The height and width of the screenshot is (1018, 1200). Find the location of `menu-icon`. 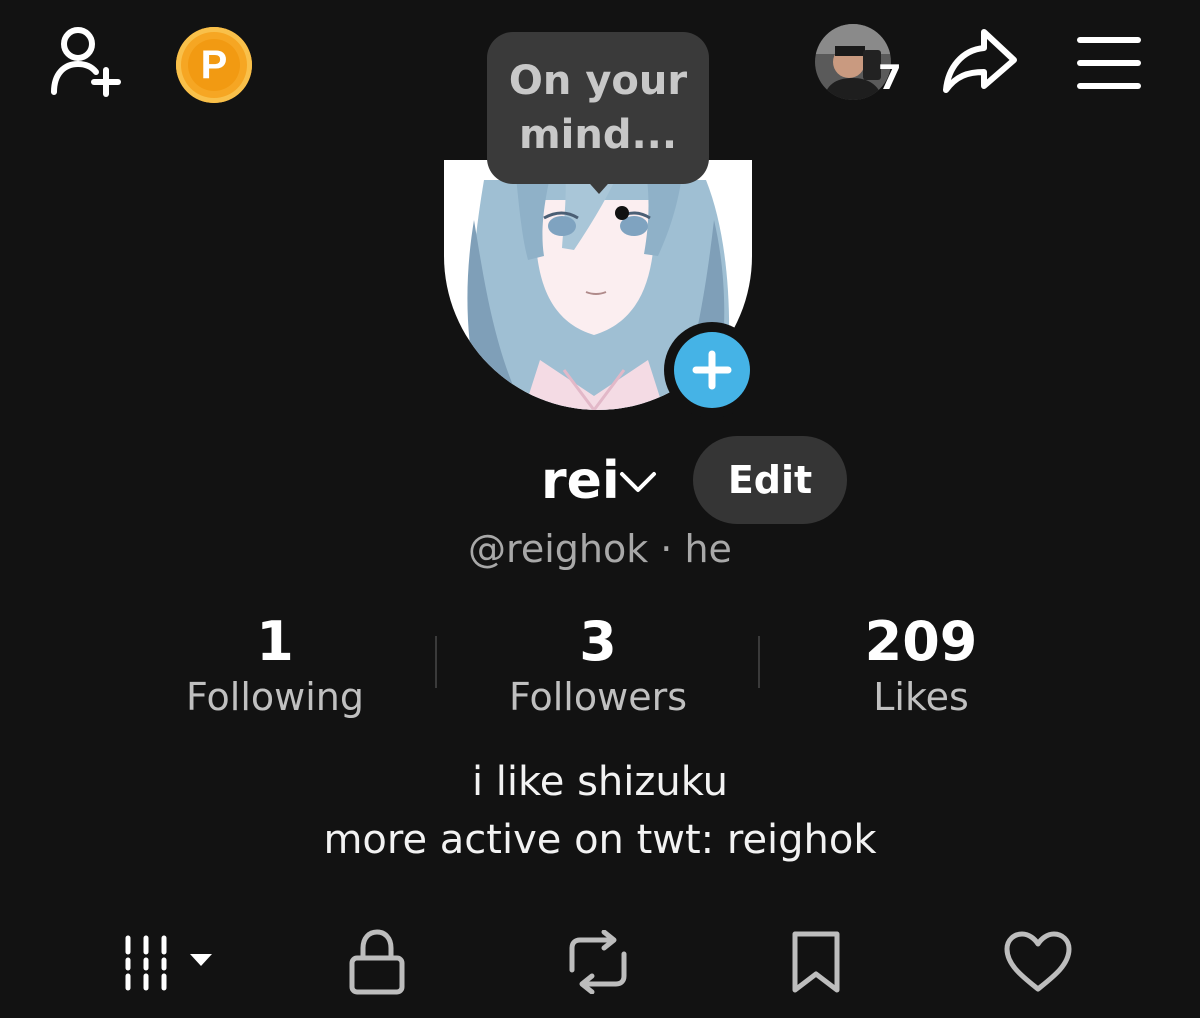

menu-icon is located at coordinates (1109, 63).